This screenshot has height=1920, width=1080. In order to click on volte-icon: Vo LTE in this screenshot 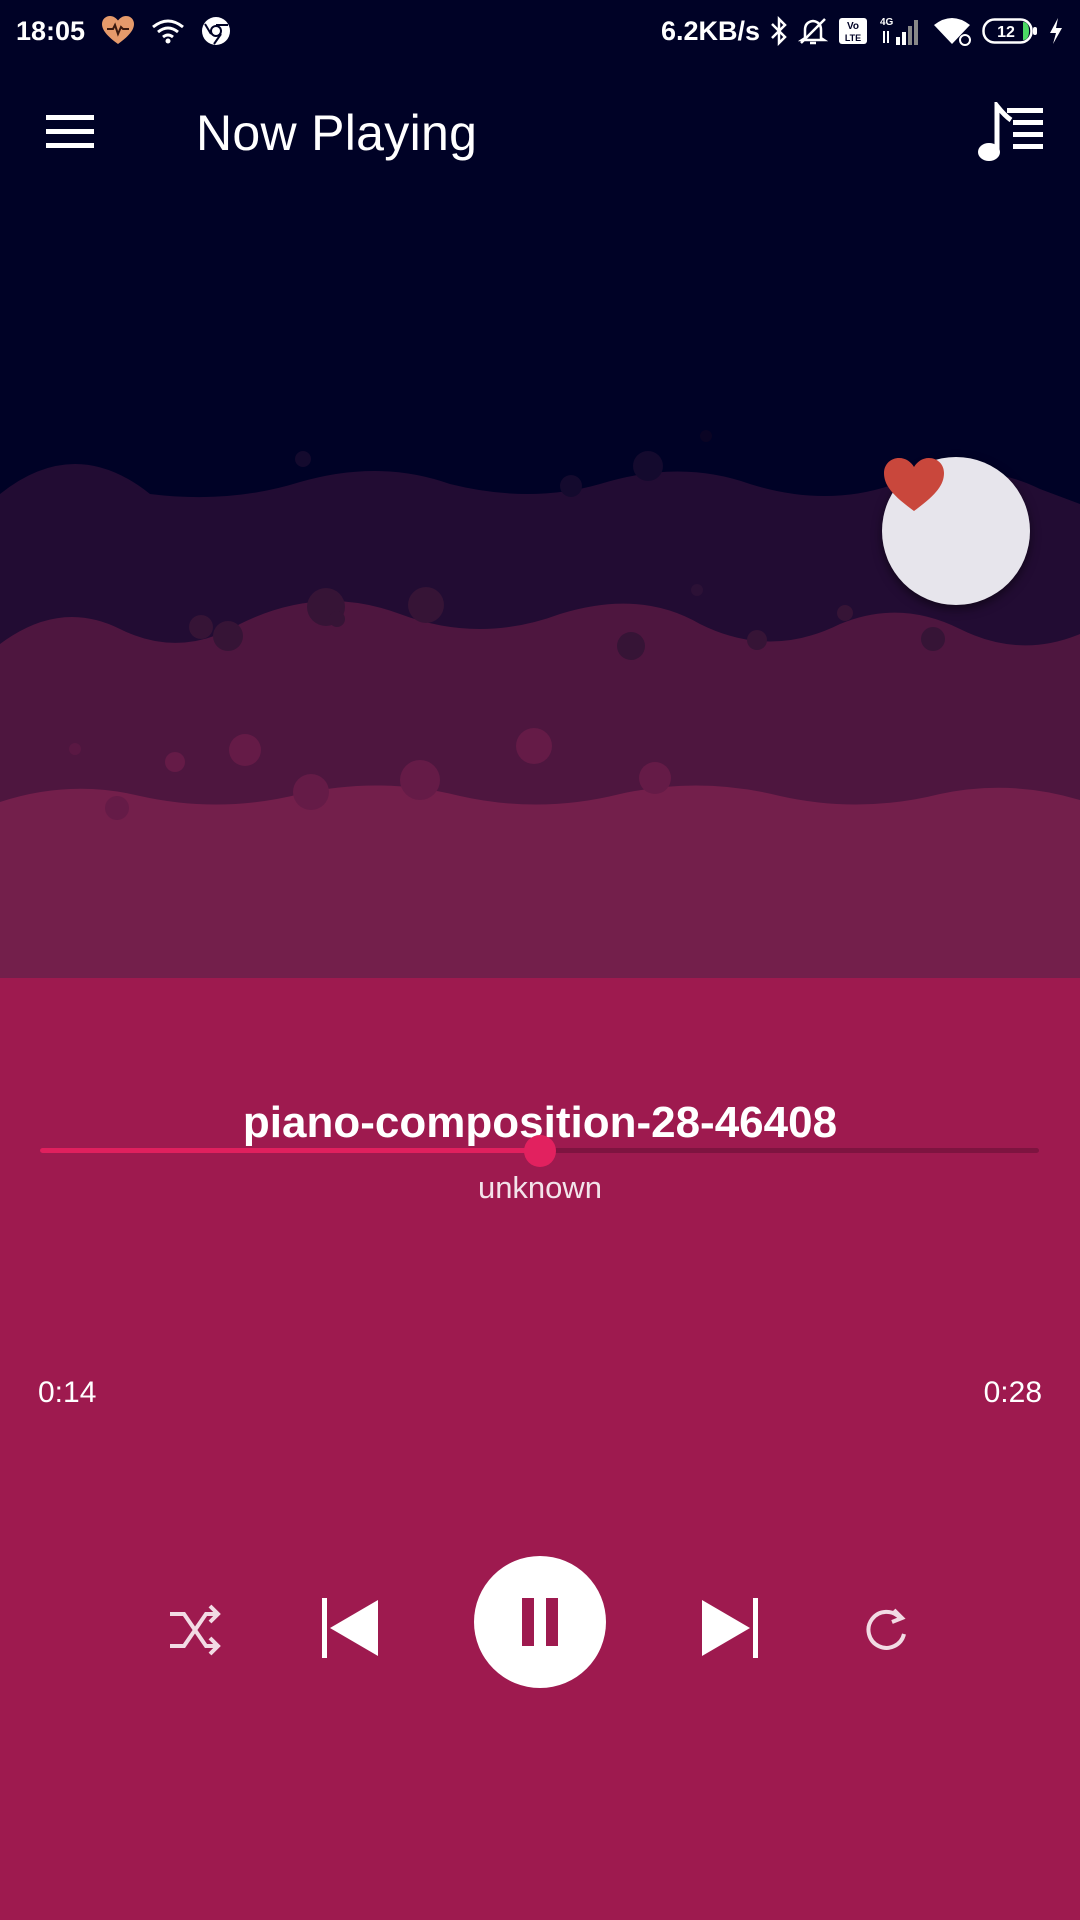, I will do `click(853, 31)`.